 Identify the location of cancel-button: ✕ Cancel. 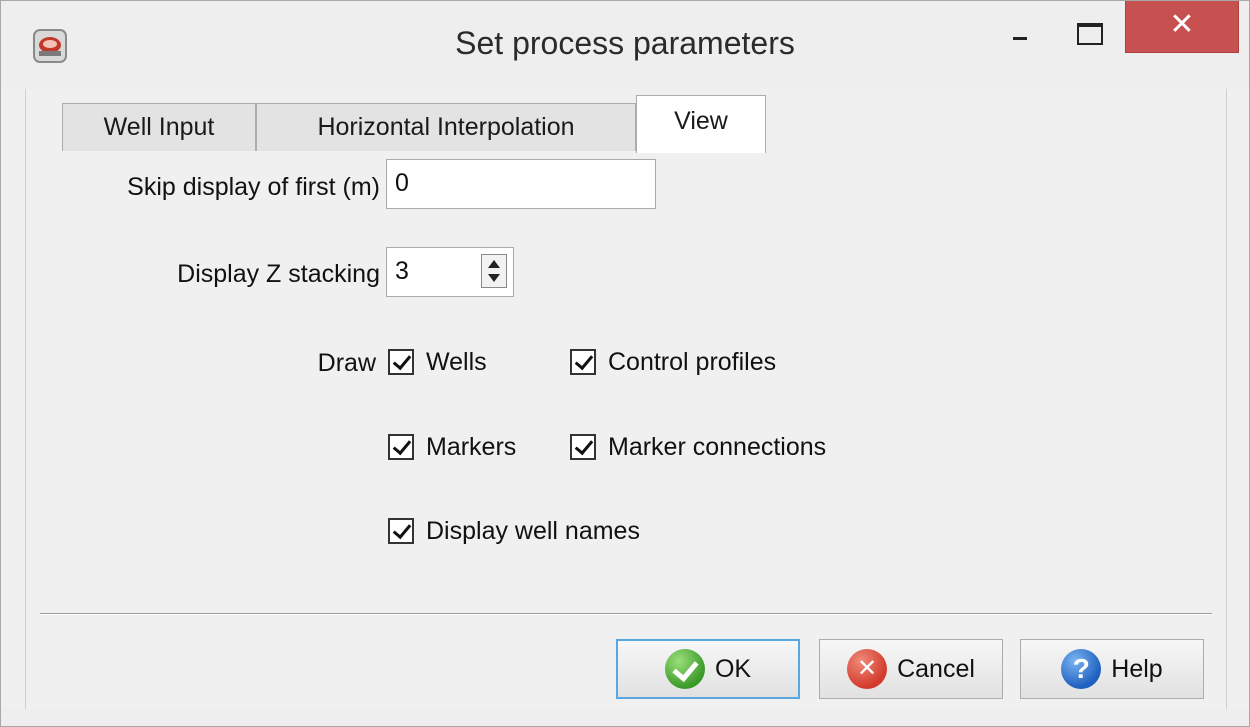
(911, 669).